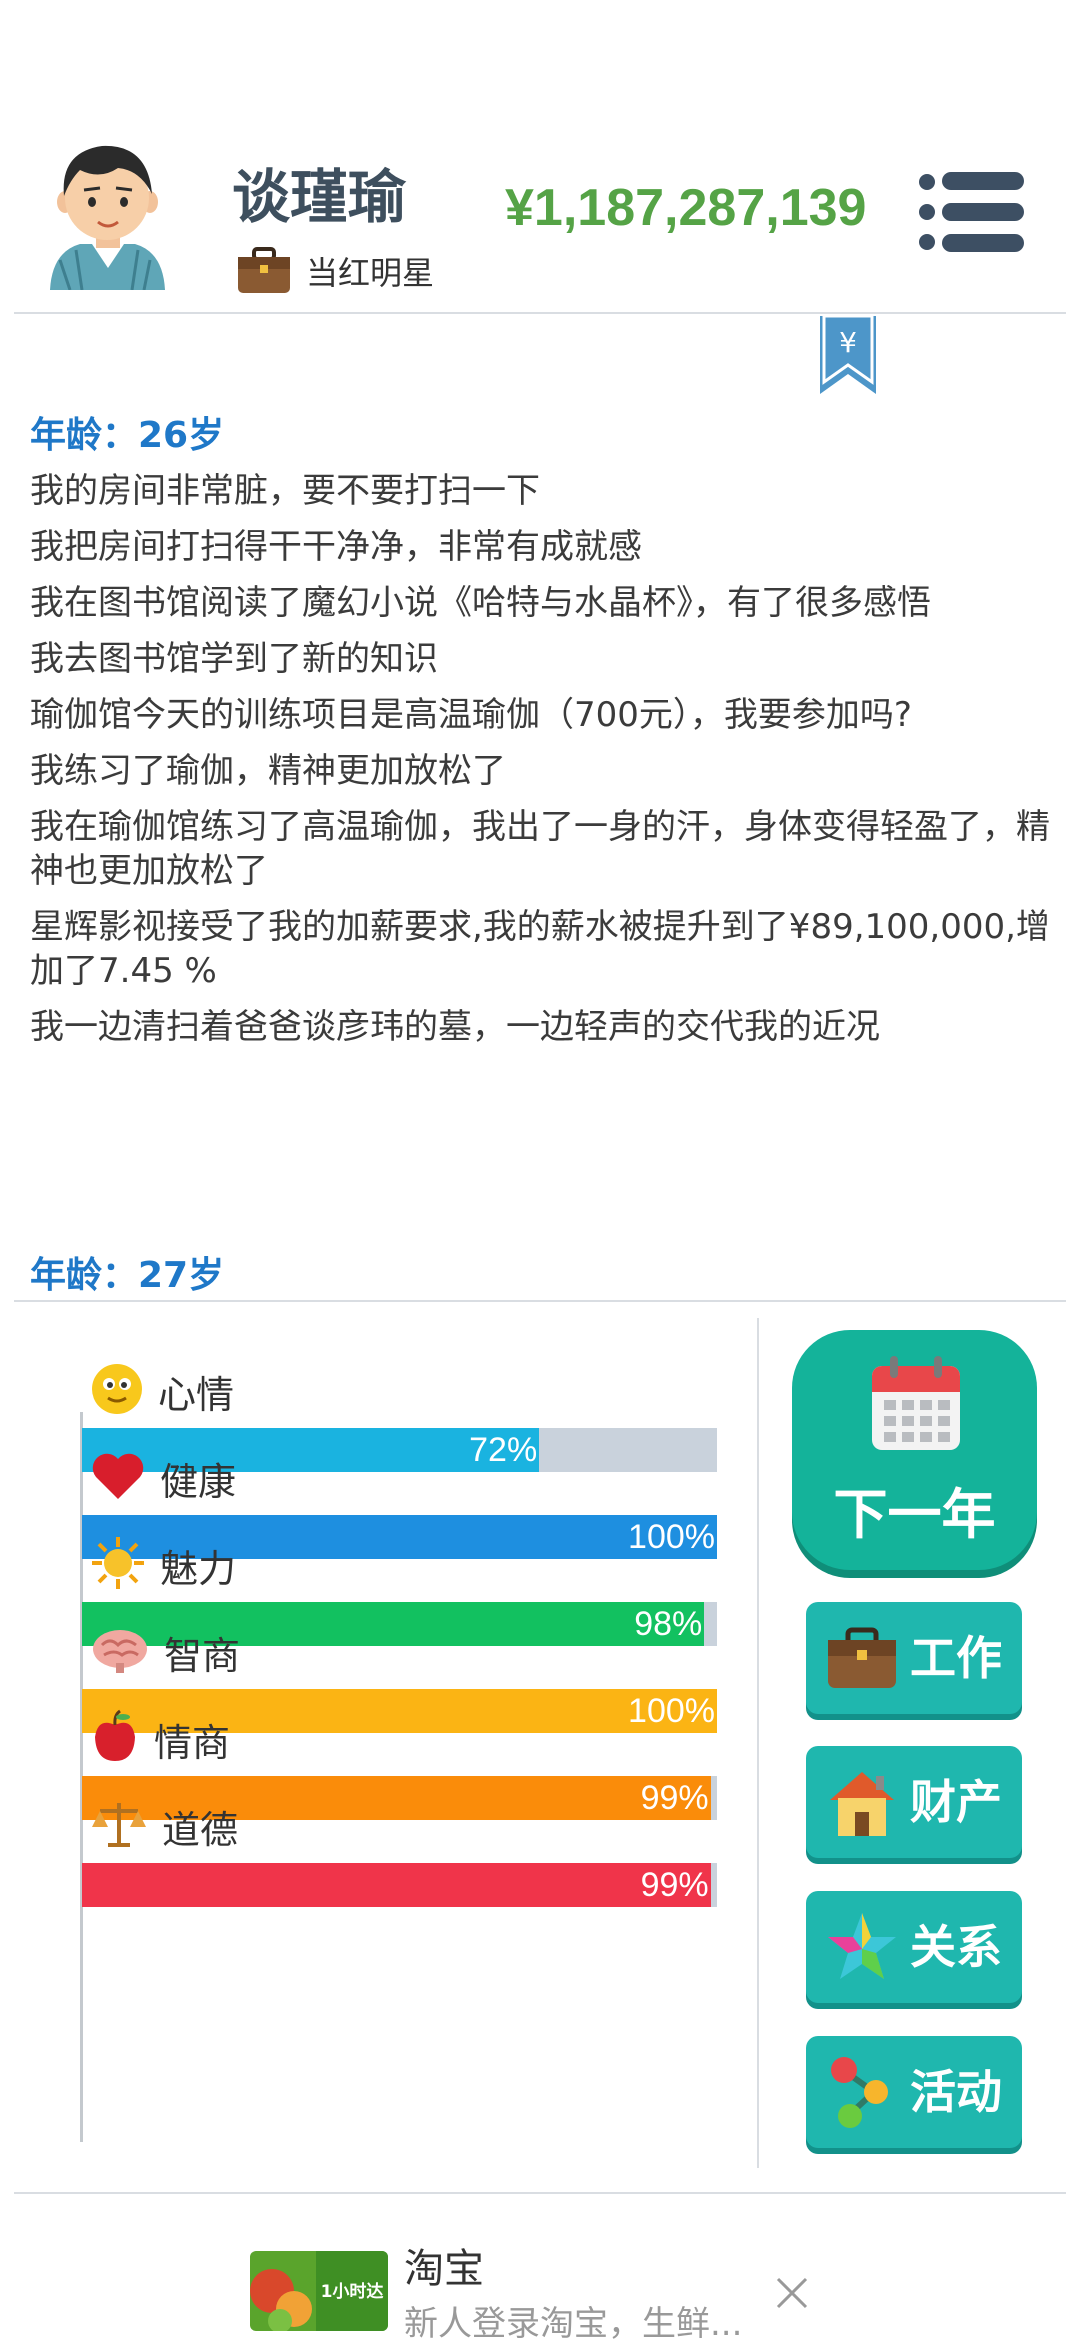  What do you see at coordinates (792, 2293) in the screenshot?
I see `close-icon` at bounding box center [792, 2293].